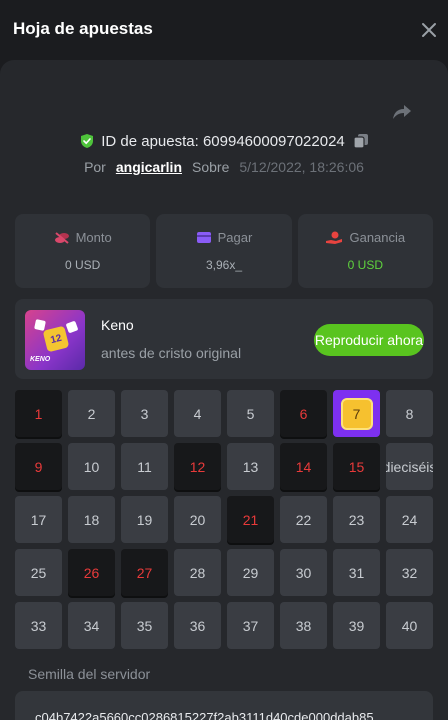 This screenshot has width=448, height=720. I want to click on keno-cell-26: 26, so click(91, 572).